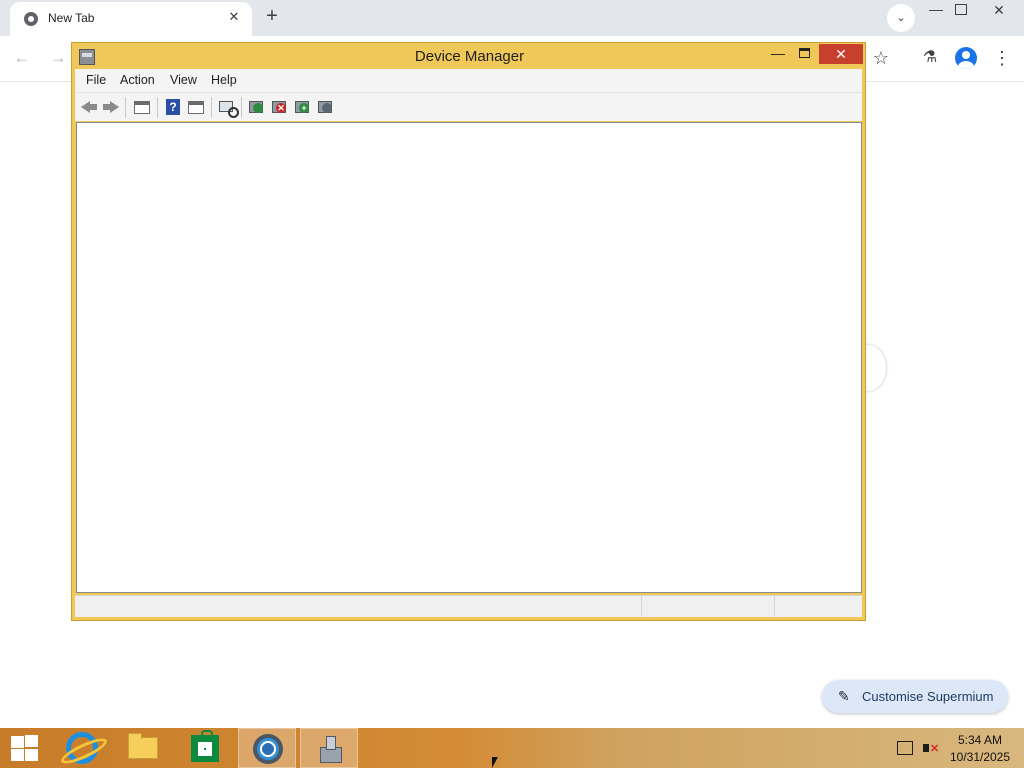 This screenshot has height=768, width=1024. What do you see at coordinates (999, 10) in the screenshot?
I see `browser-close-button: ✕` at bounding box center [999, 10].